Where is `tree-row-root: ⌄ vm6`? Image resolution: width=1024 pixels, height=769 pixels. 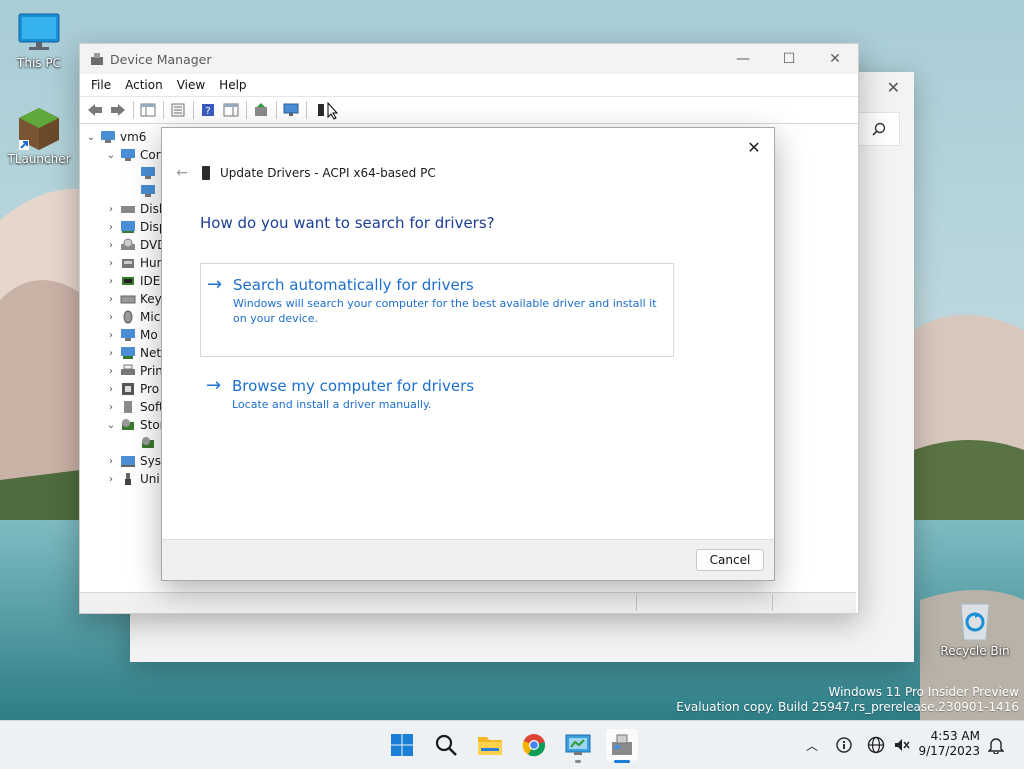
tree-row-root: ⌄ vm6 is located at coordinates (115, 137).